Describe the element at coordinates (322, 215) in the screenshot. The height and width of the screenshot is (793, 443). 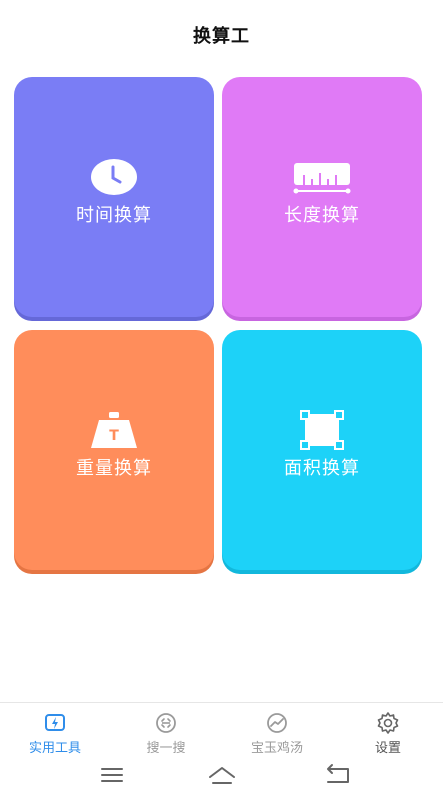
I see `length-conversion-label: 长度换算` at that location.